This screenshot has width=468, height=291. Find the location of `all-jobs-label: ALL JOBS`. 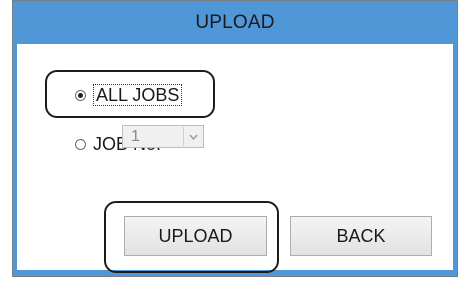

all-jobs-label: ALL JOBS is located at coordinates (138, 95).